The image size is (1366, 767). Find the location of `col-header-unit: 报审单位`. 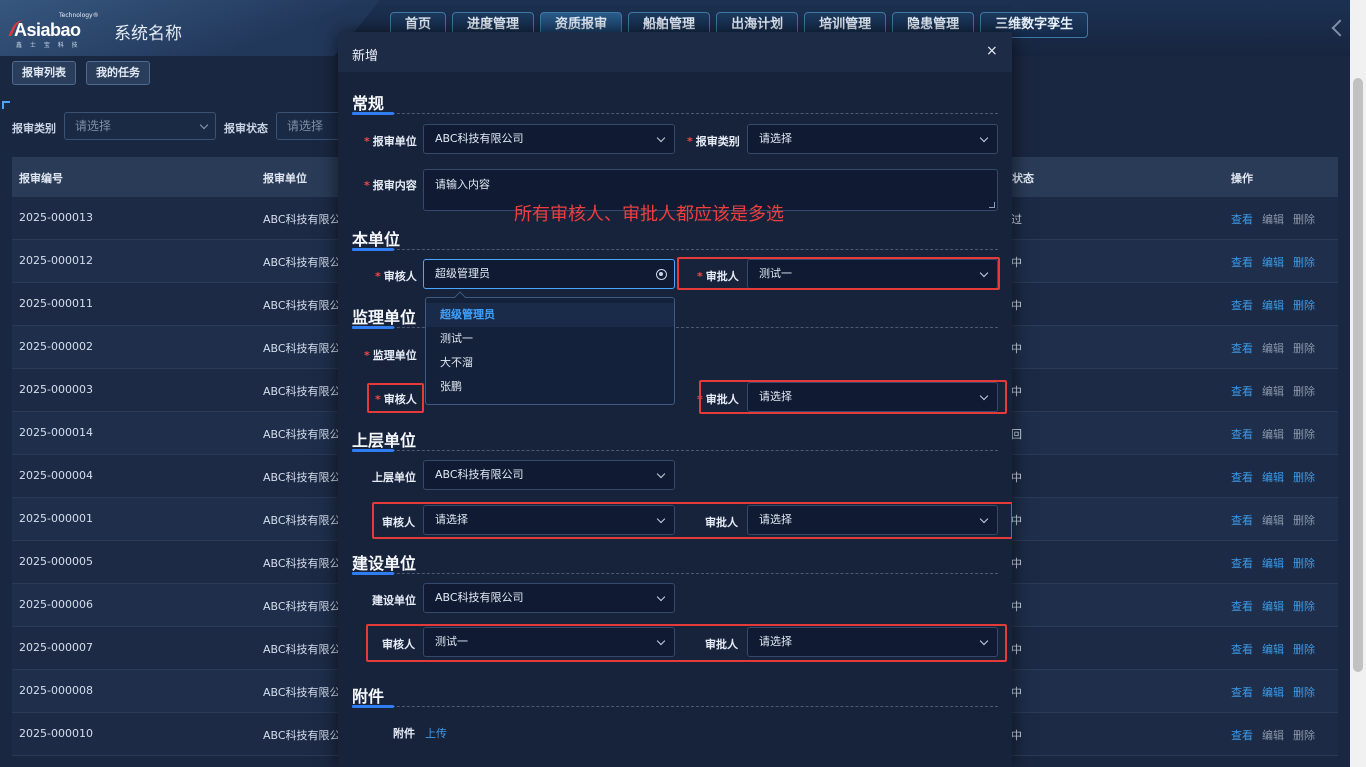

col-header-unit: 报审单位 is located at coordinates (285, 178).